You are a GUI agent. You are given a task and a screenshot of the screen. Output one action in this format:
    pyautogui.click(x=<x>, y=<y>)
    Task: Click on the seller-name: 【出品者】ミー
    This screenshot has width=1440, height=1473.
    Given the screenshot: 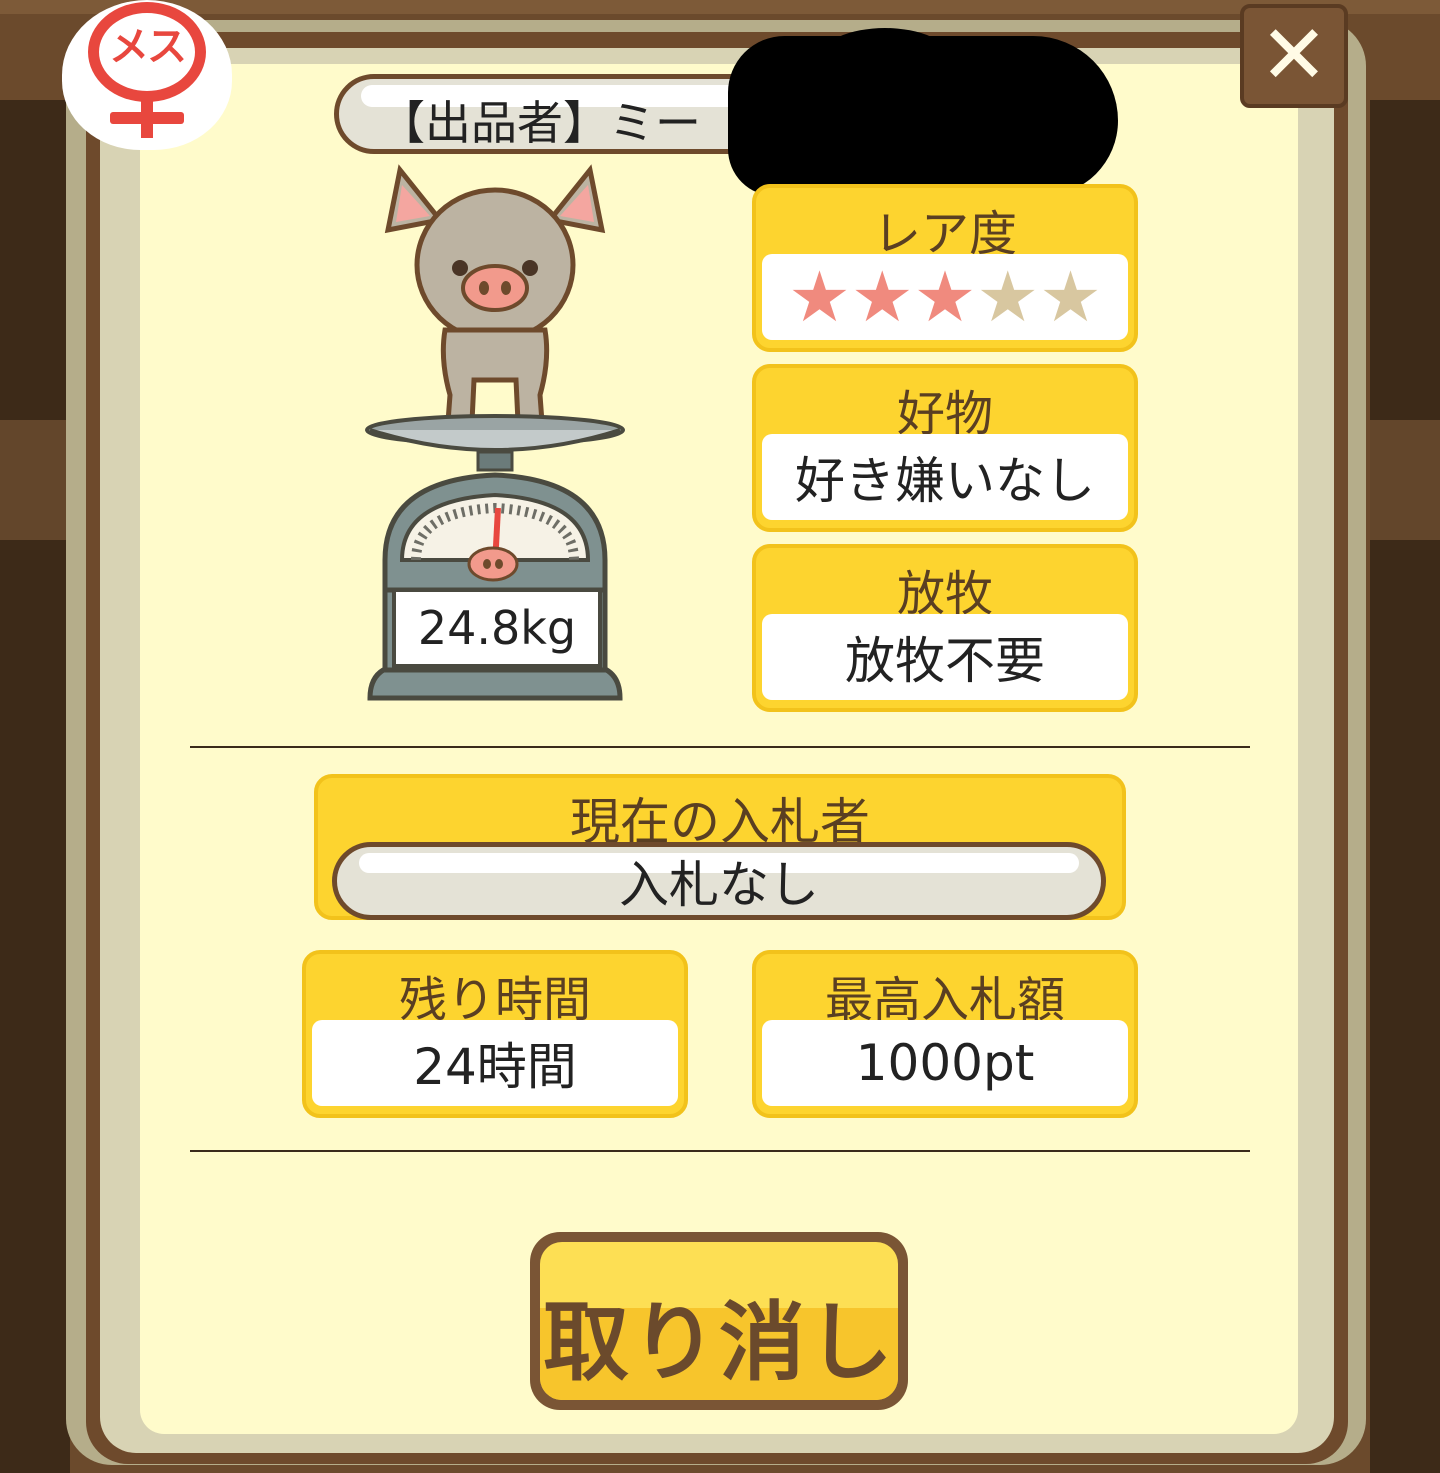 What is the action you would take?
    pyautogui.click(x=540, y=123)
    